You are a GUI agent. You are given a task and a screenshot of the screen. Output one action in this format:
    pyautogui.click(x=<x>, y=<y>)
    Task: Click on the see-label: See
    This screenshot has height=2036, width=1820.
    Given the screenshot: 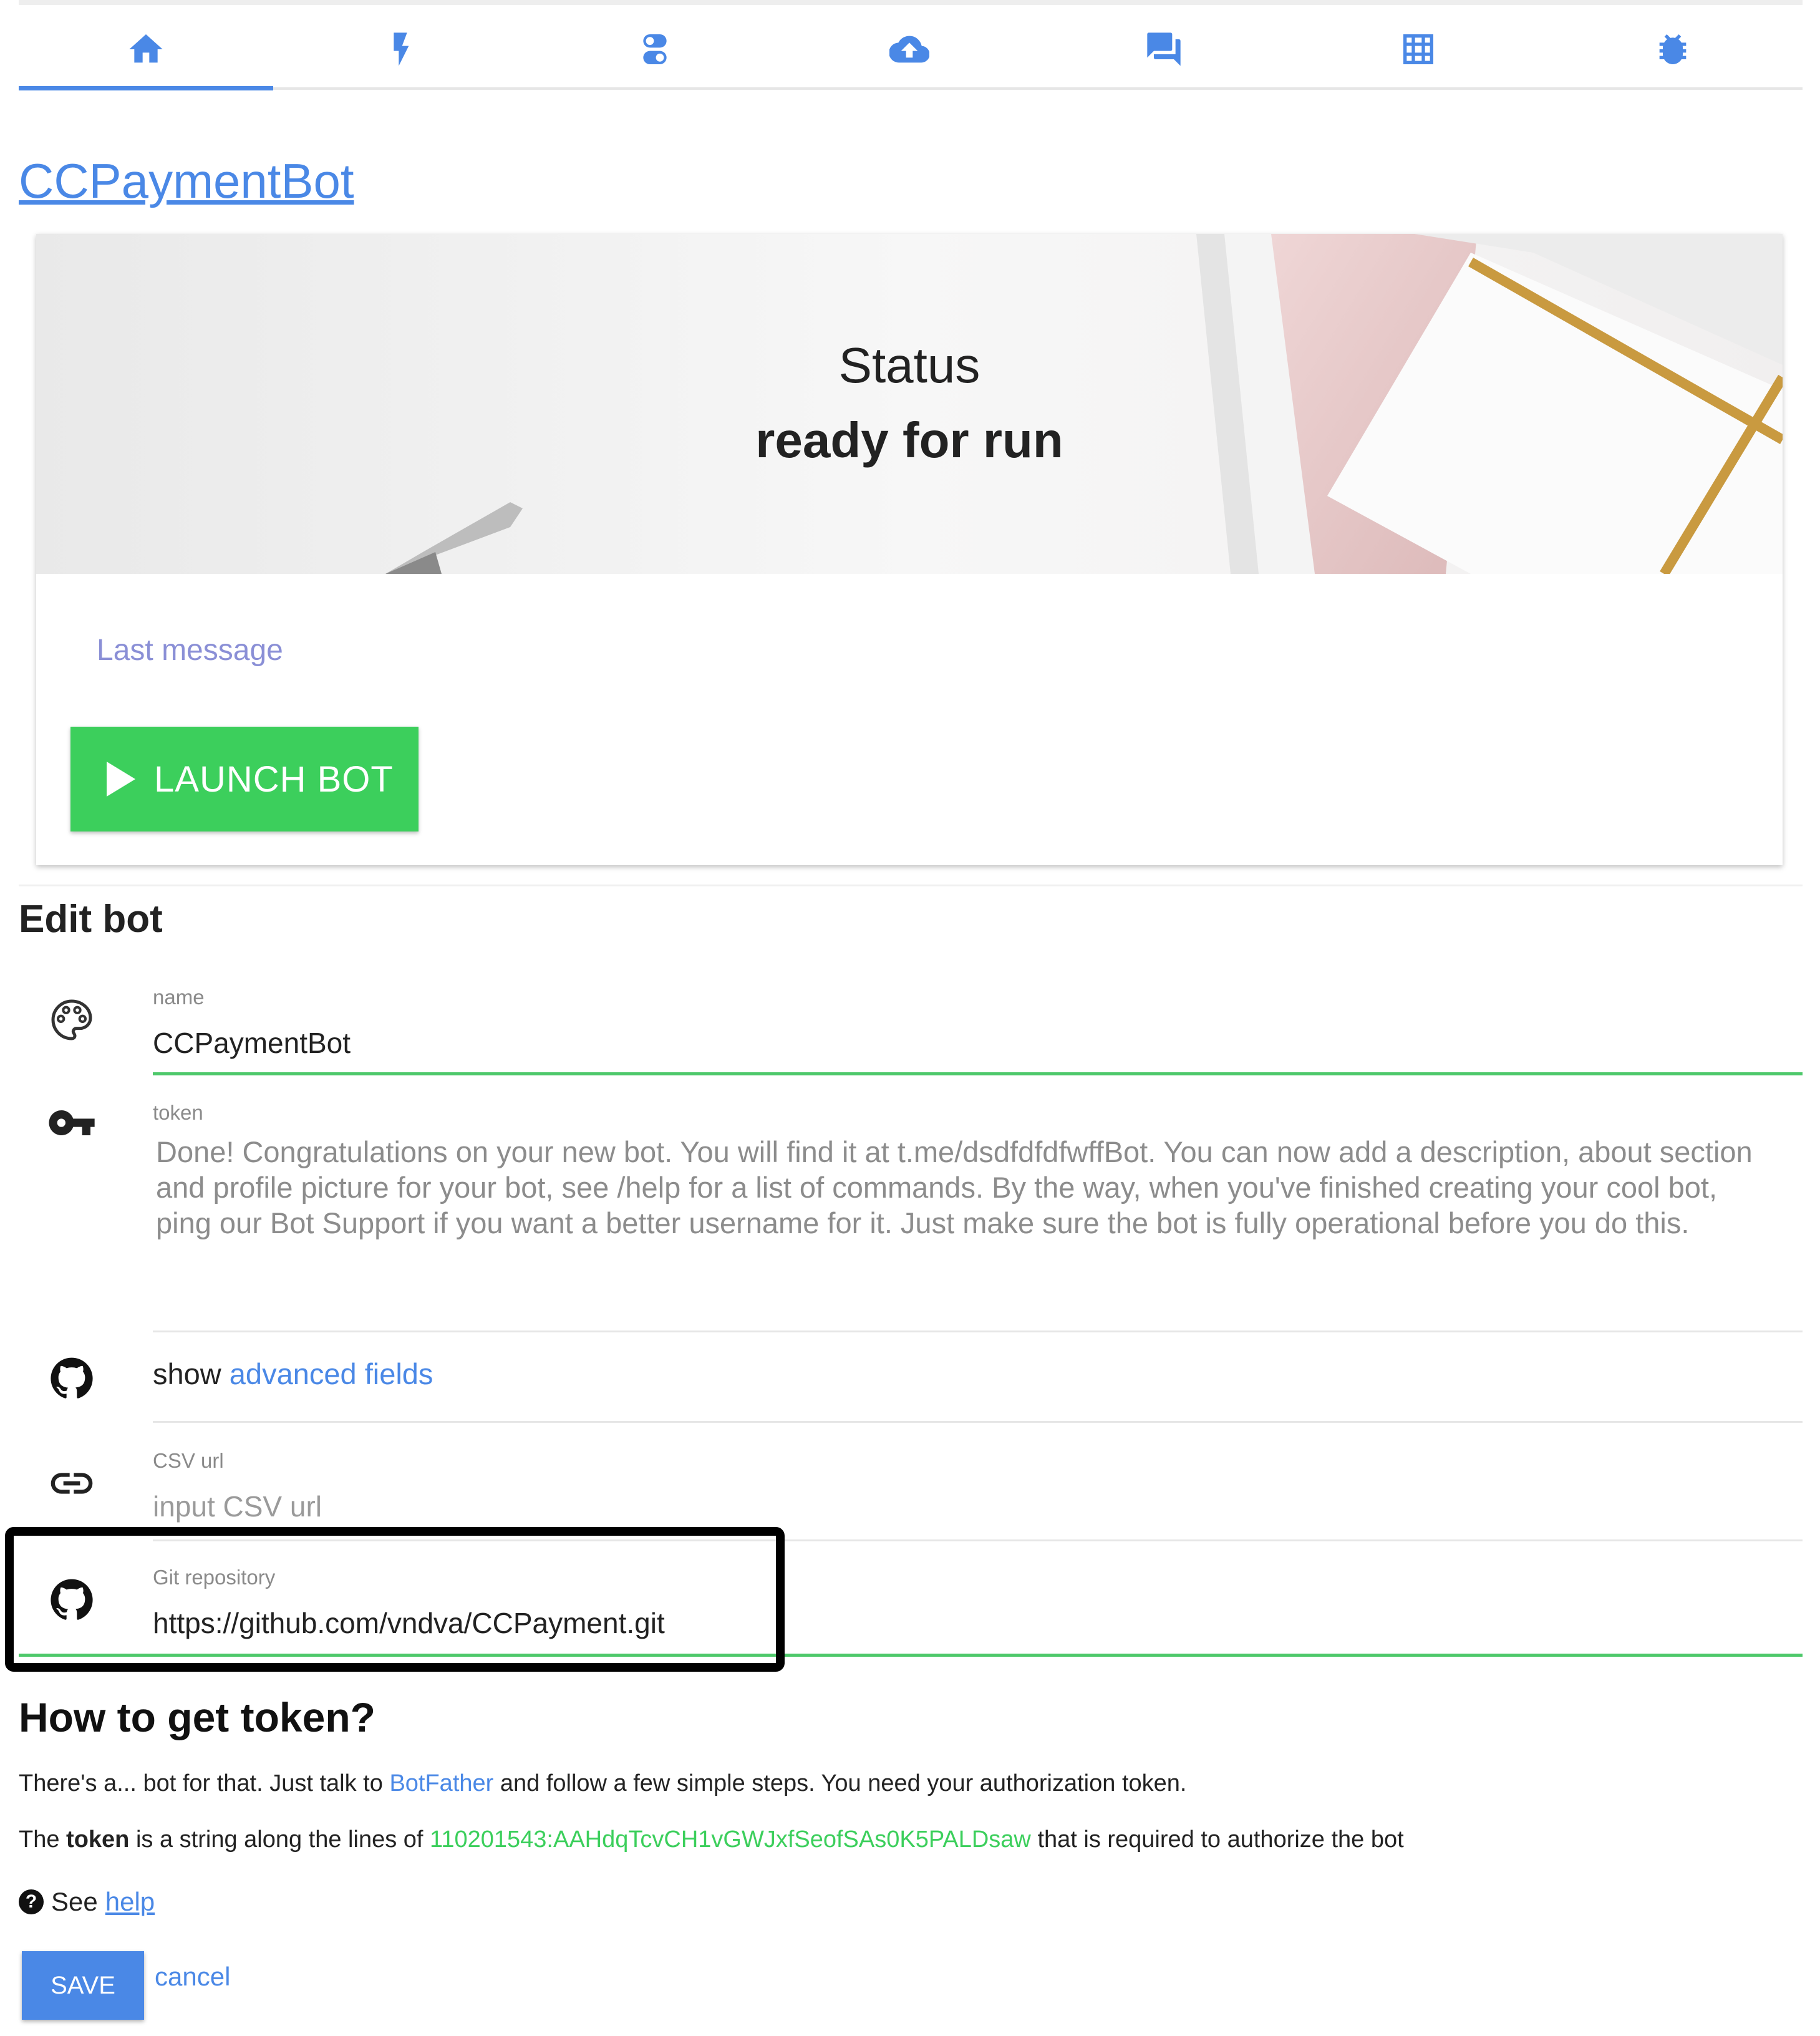 What is the action you would take?
    pyautogui.click(x=75, y=1901)
    